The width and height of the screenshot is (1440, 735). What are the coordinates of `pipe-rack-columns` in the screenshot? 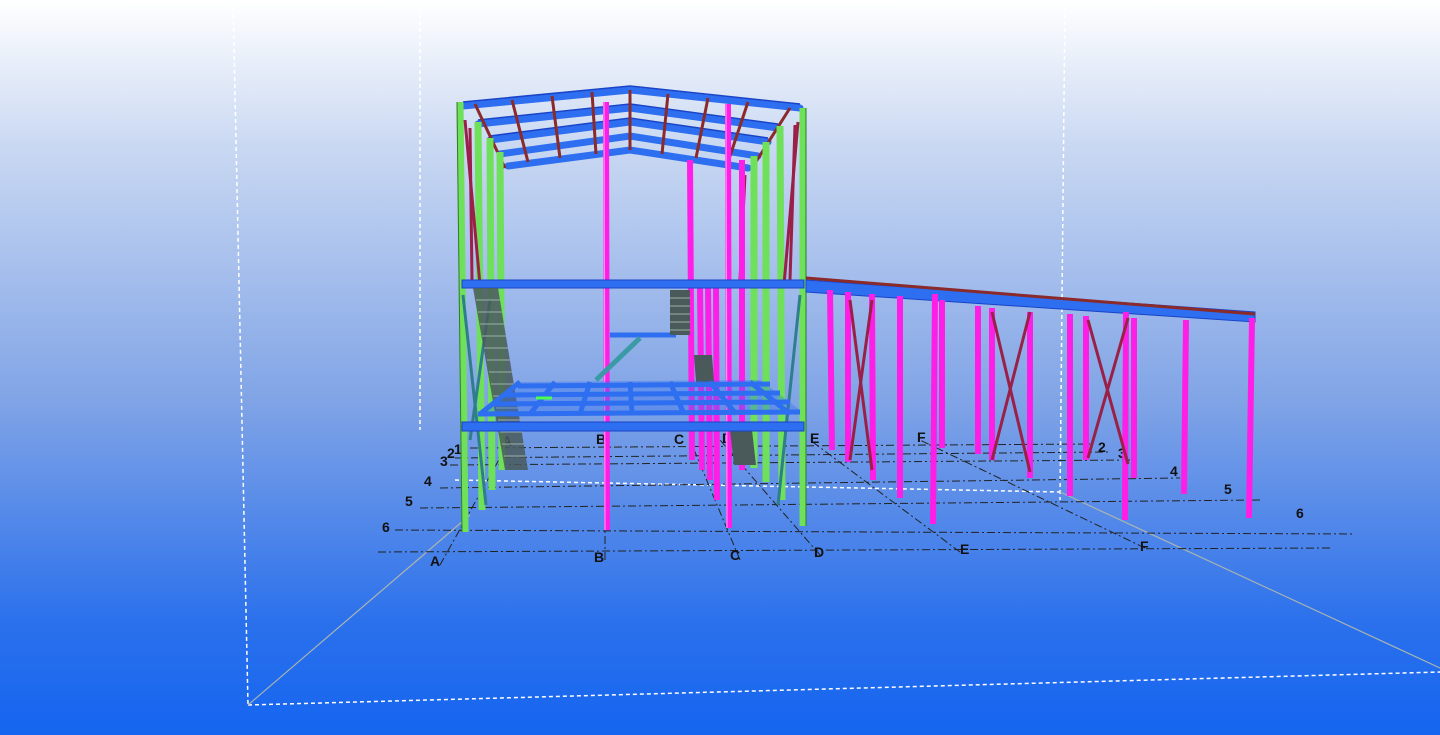 It's located at (1041, 407).